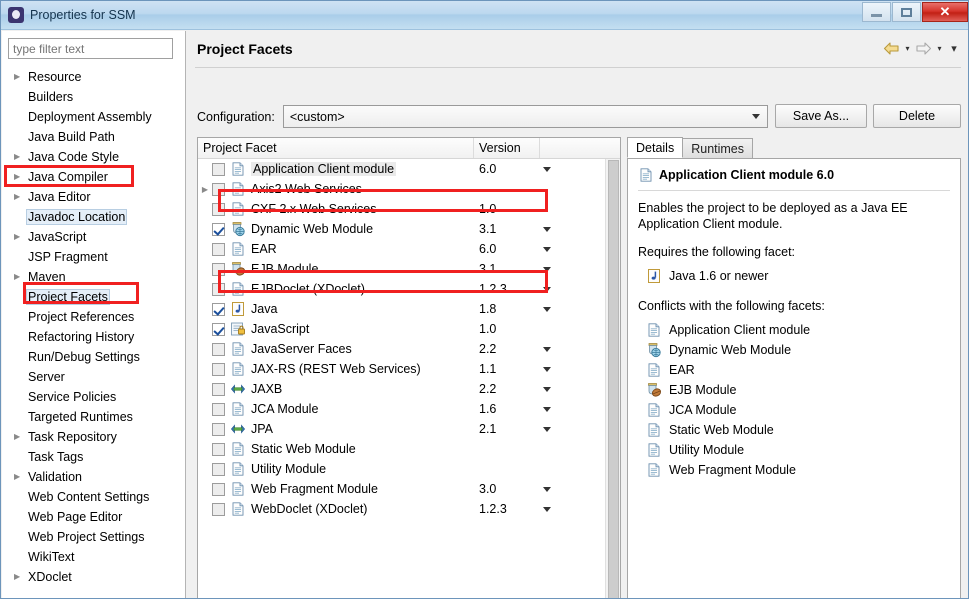 The image size is (969, 599). I want to click on facet-row: ▶EJB Module3.1, so click(409, 269).